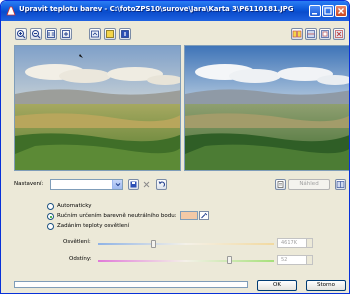  I want to click on view-side-by-side-icon, so click(297, 34).